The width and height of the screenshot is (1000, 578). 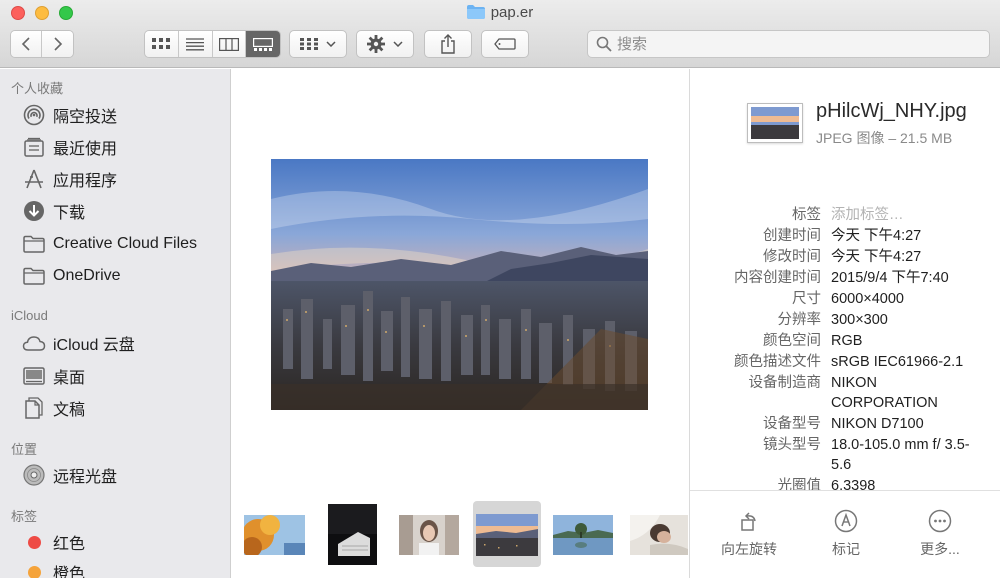 I want to click on metadata-value: NIKON D7100, so click(x=877, y=424).